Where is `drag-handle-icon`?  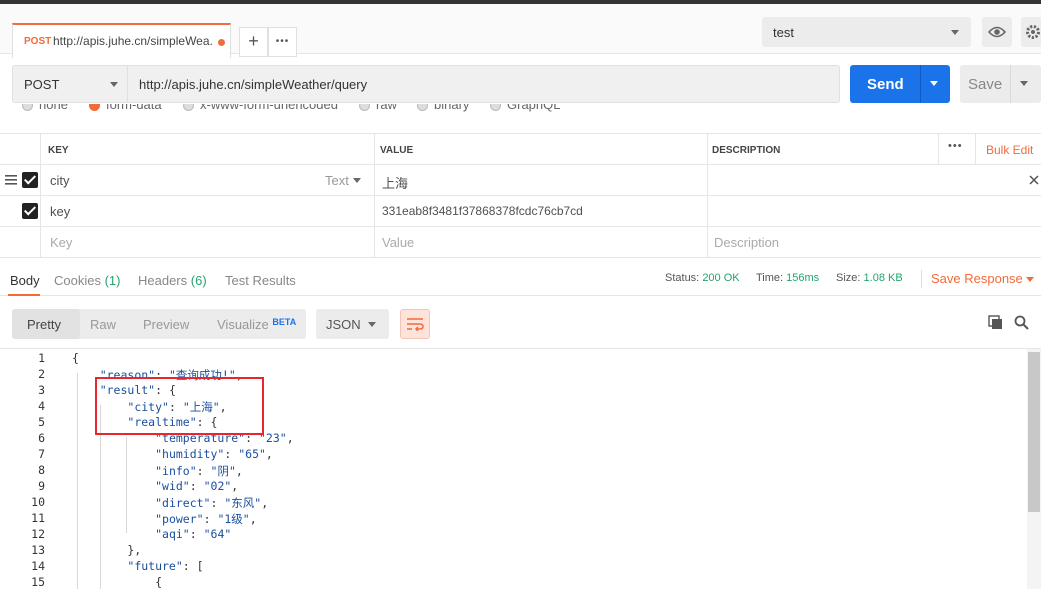 drag-handle-icon is located at coordinates (11, 180).